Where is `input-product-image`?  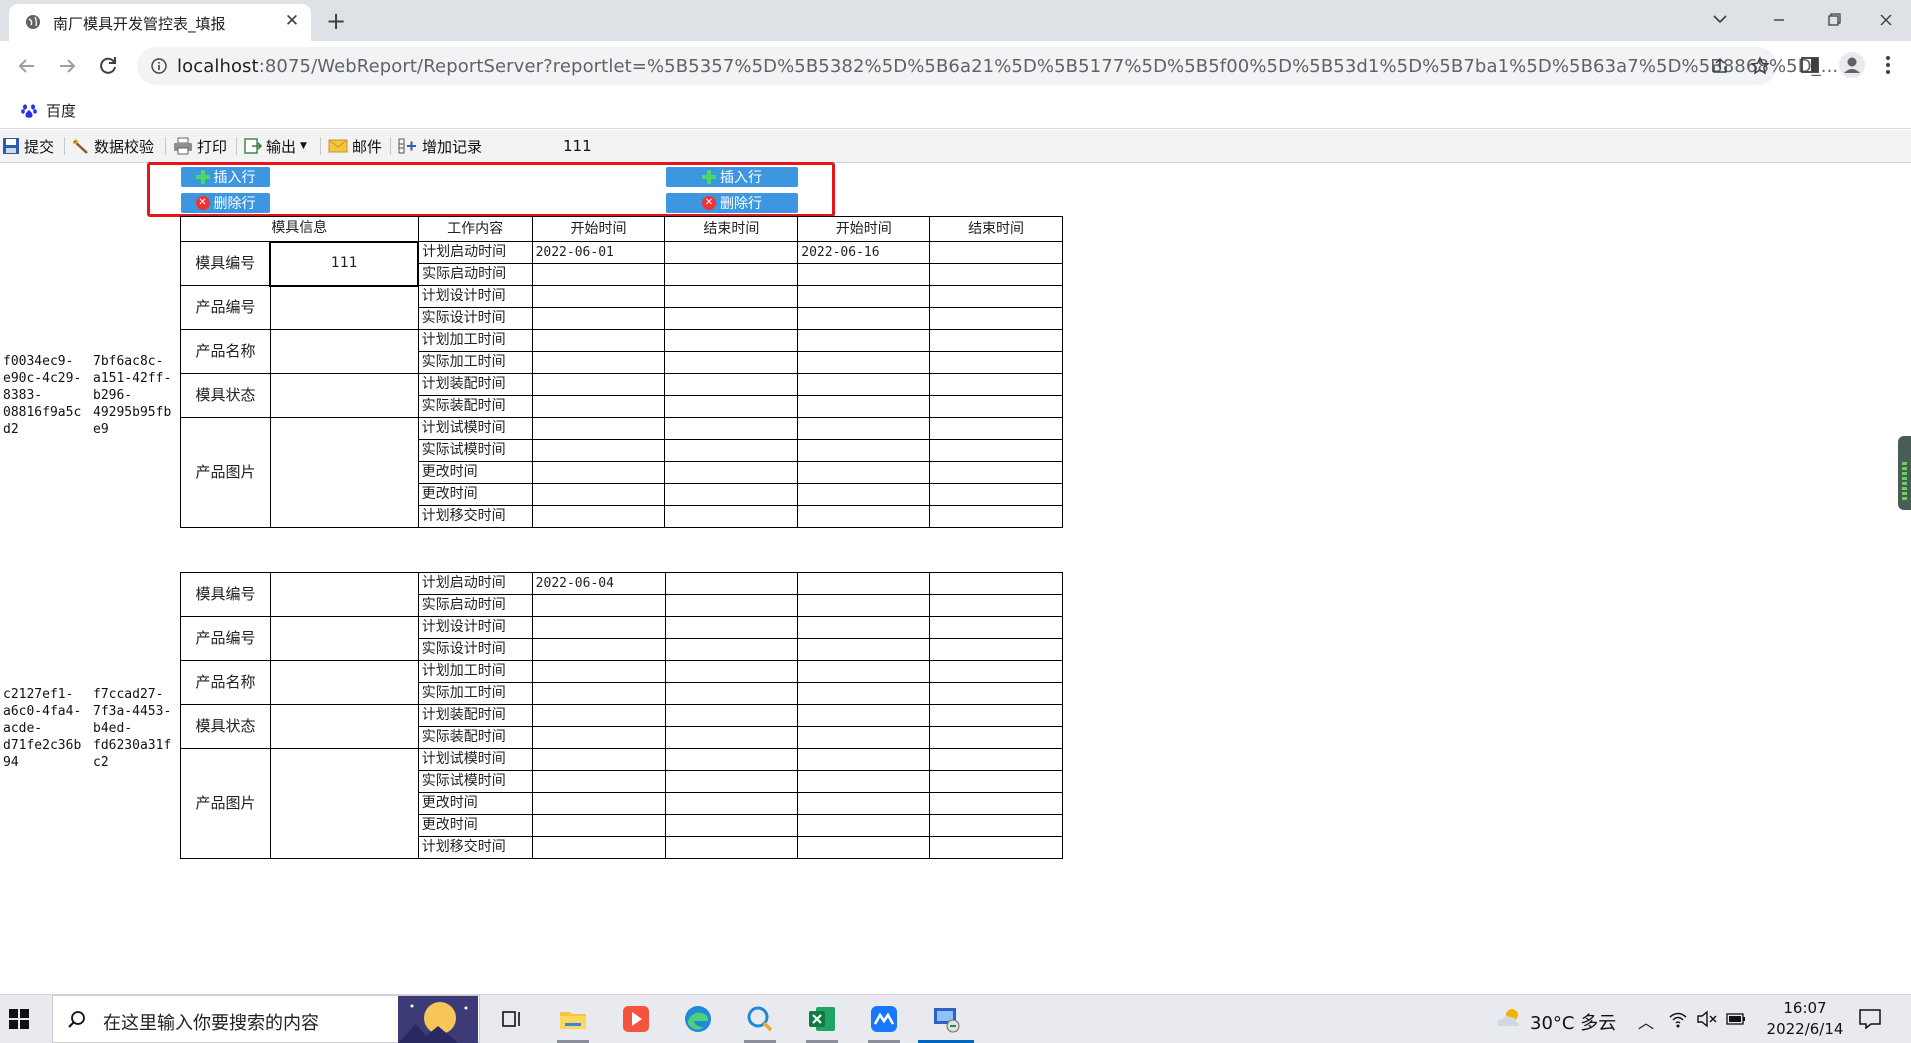
input-product-image is located at coordinates (344, 803).